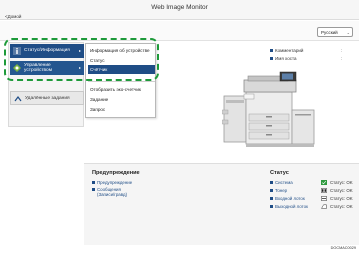 This screenshot has height=254, width=359. Describe the element at coordinates (121, 109) in the screenshot. I see `submenu-query: Запрос` at that location.